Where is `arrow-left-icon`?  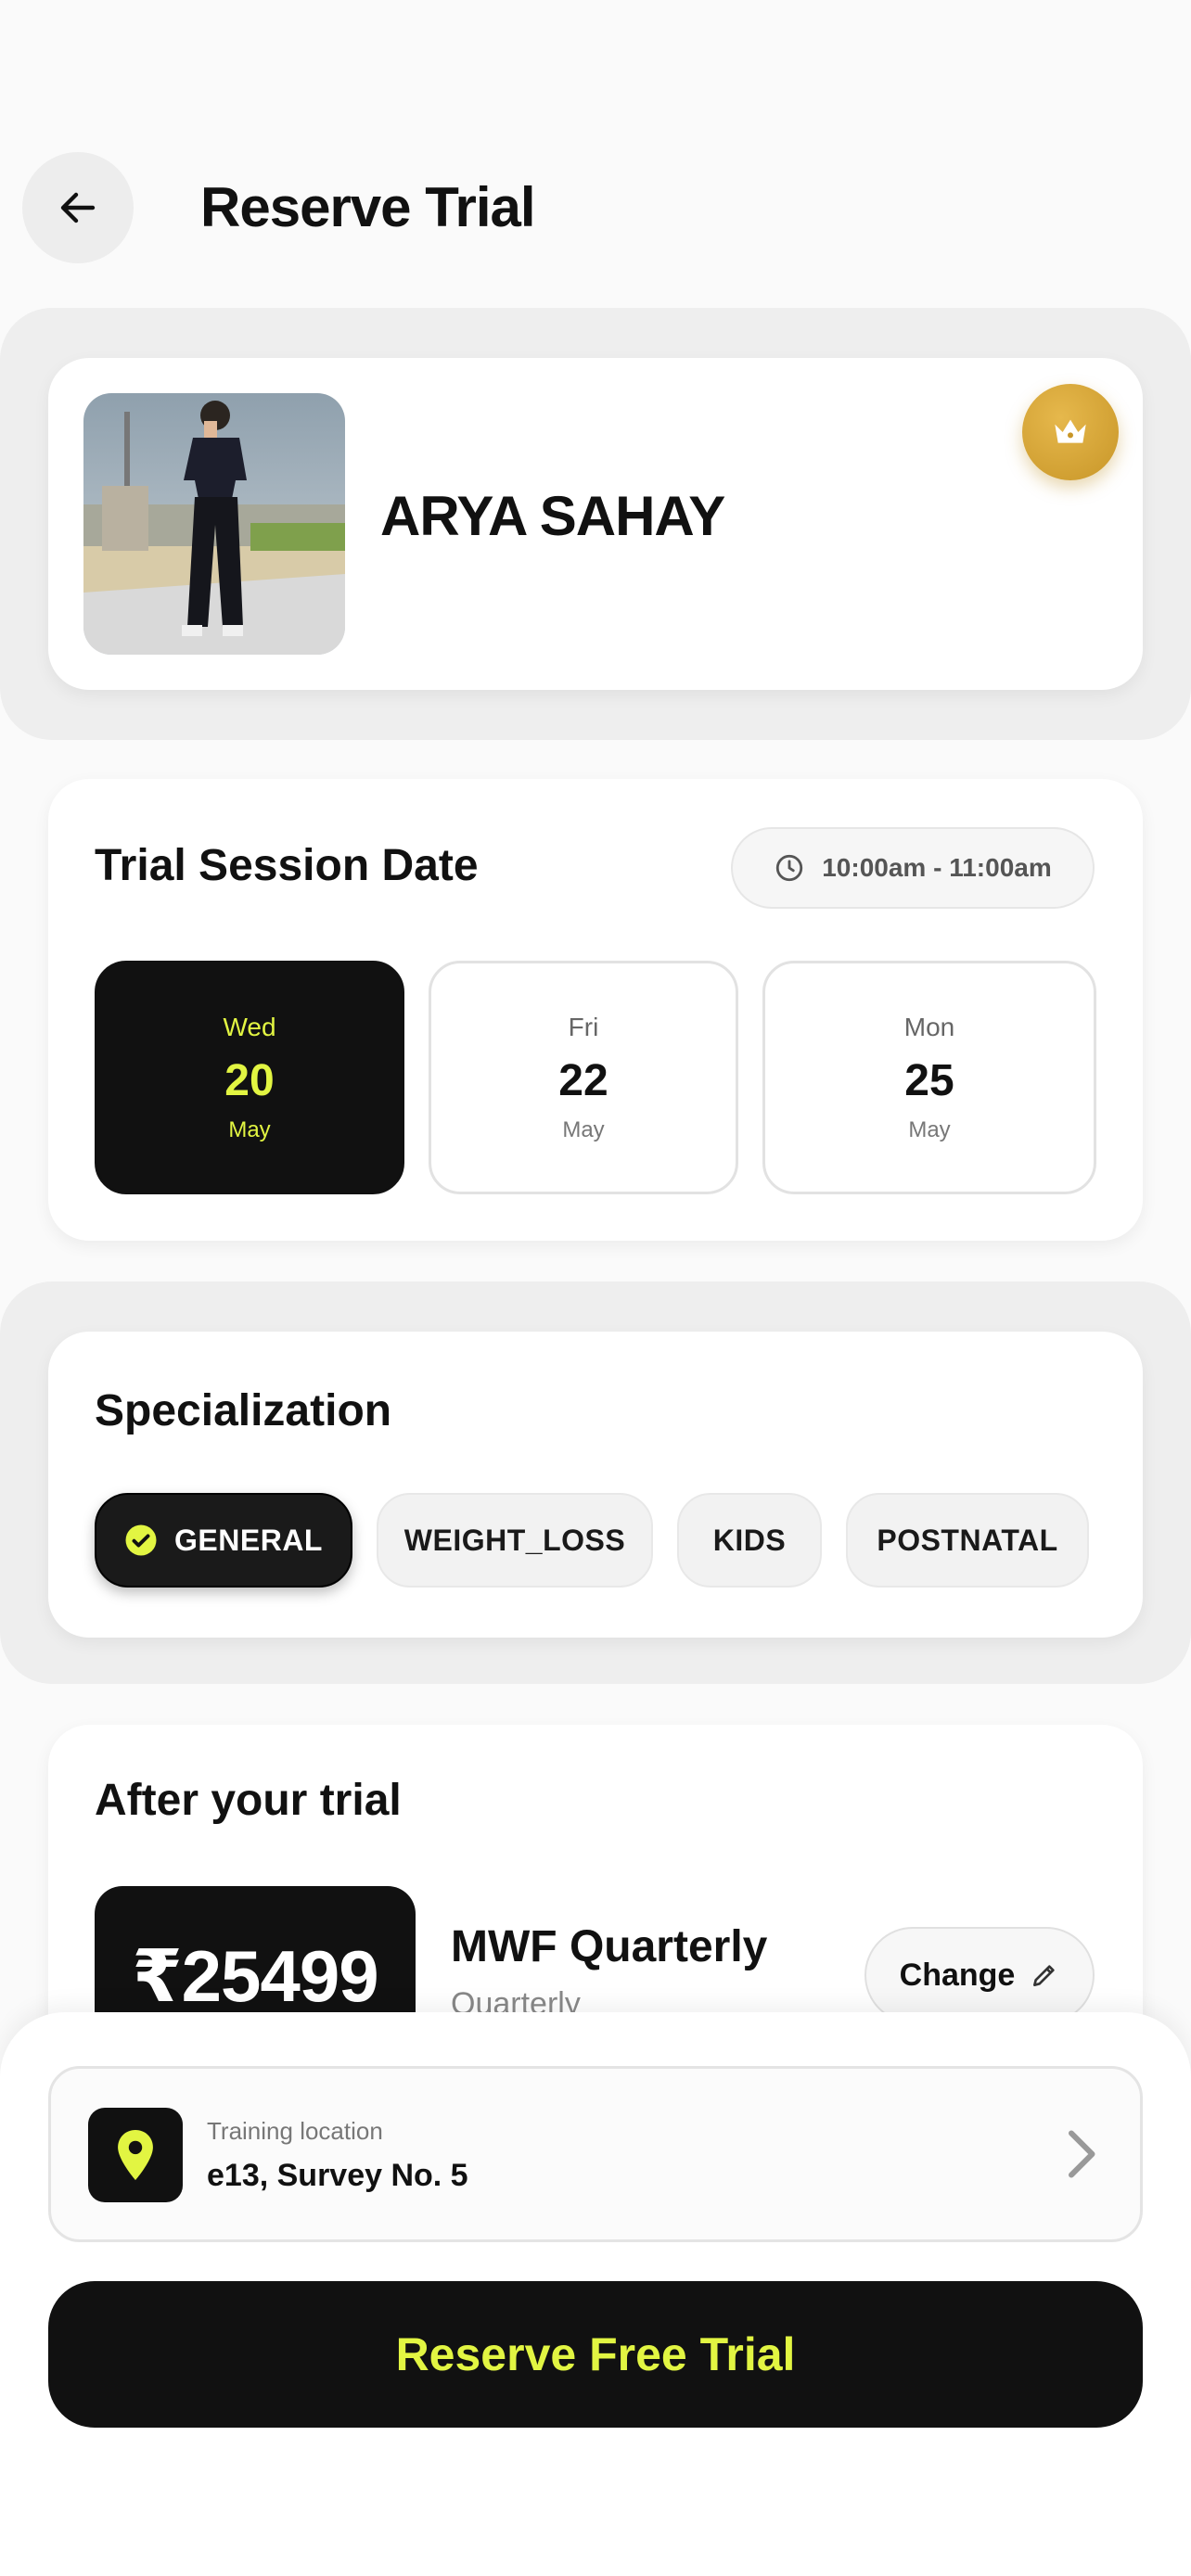
arrow-left-icon is located at coordinates (78, 207).